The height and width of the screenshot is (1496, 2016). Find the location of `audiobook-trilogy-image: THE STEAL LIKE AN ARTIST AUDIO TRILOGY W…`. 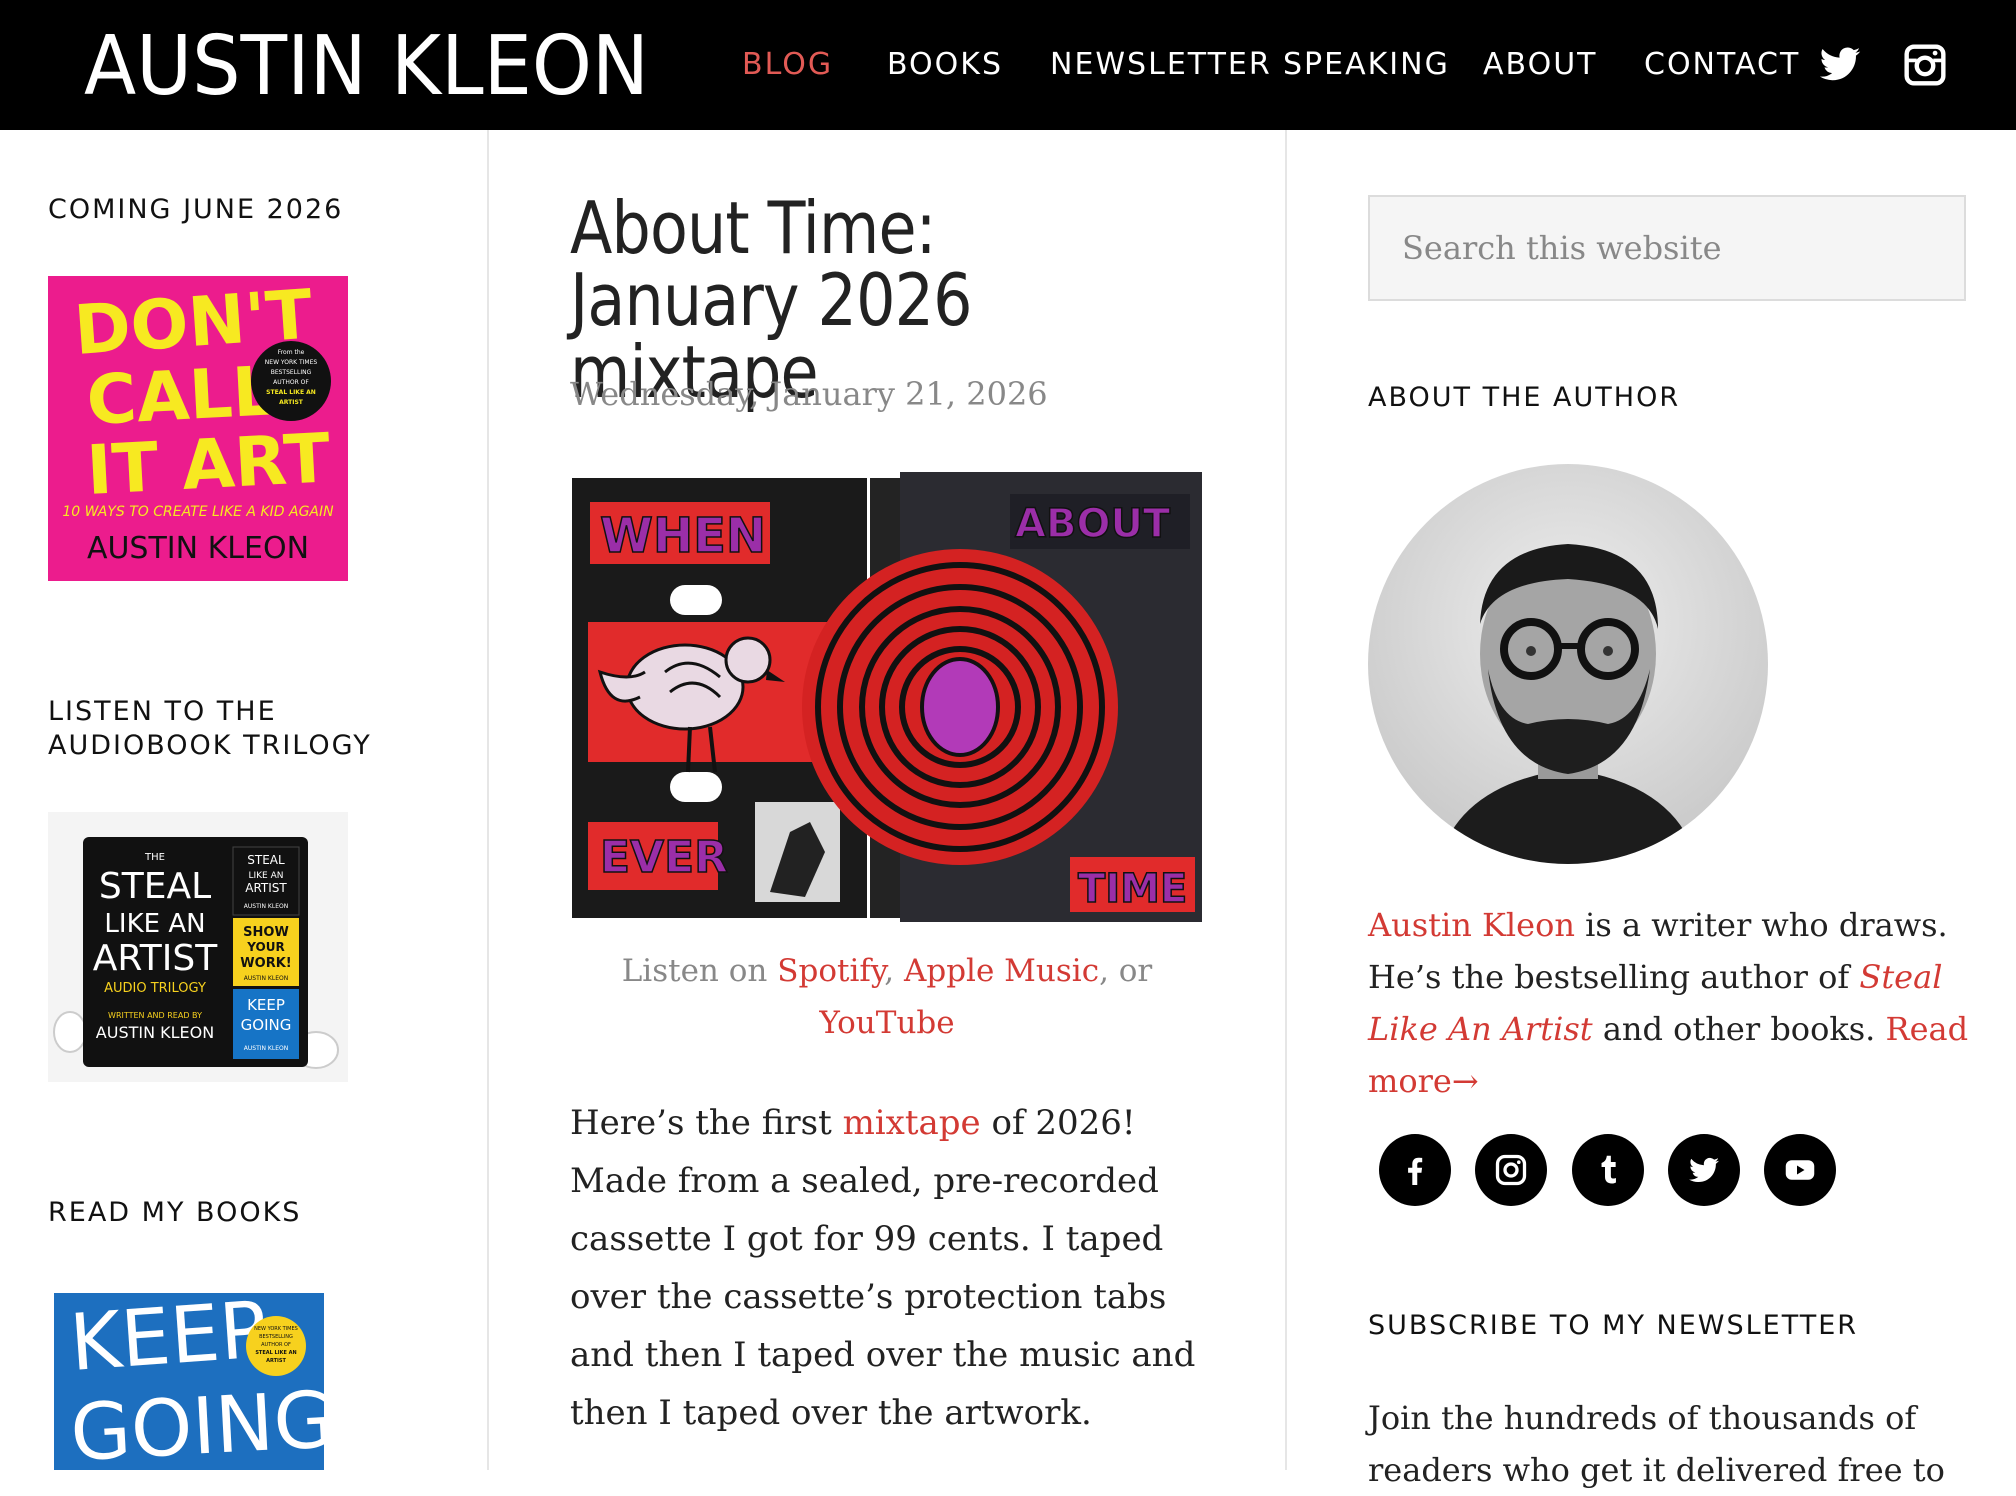

audiobook-trilogy-image: THE STEAL LIKE AN ARTIST AUDIO TRILOGY W… is located at coordinates (198, 947).